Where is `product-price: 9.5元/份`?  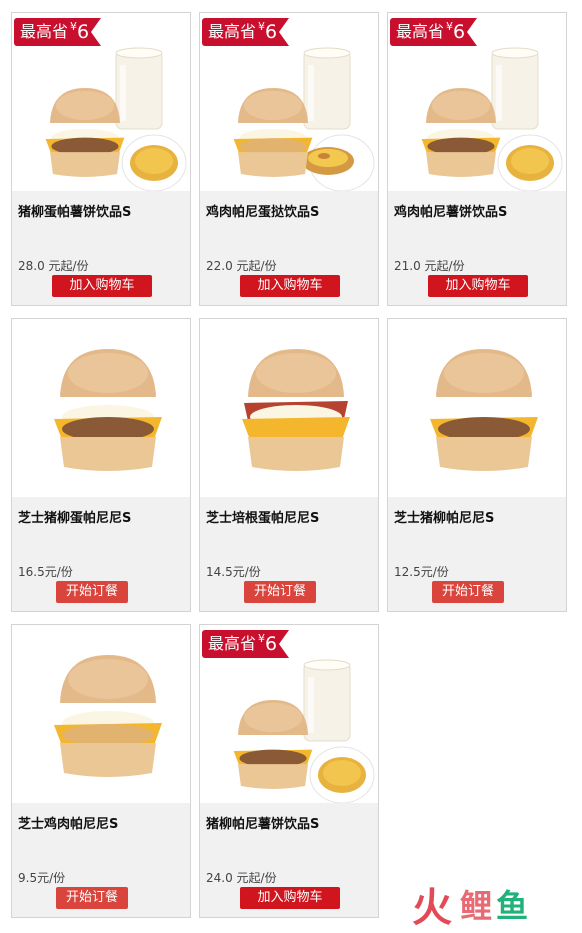
product-price: 9.5元/份 is located at coordinates (42, 878).